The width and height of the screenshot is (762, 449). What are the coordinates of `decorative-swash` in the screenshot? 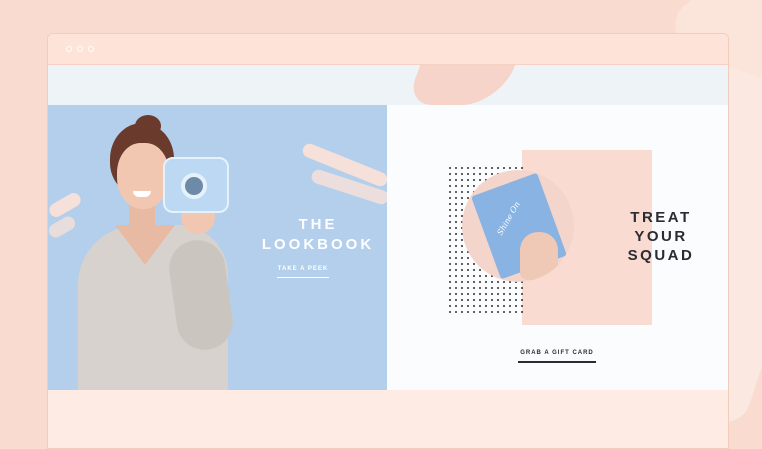 It's located at (460, 85).